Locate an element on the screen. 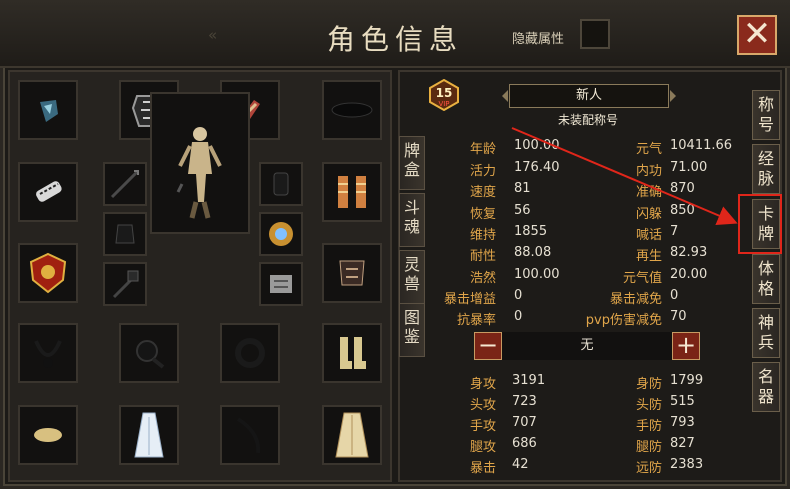 The width and height of the screenshot is (790, 489). stat-label: 维持 is located at coordinates (482, 235).